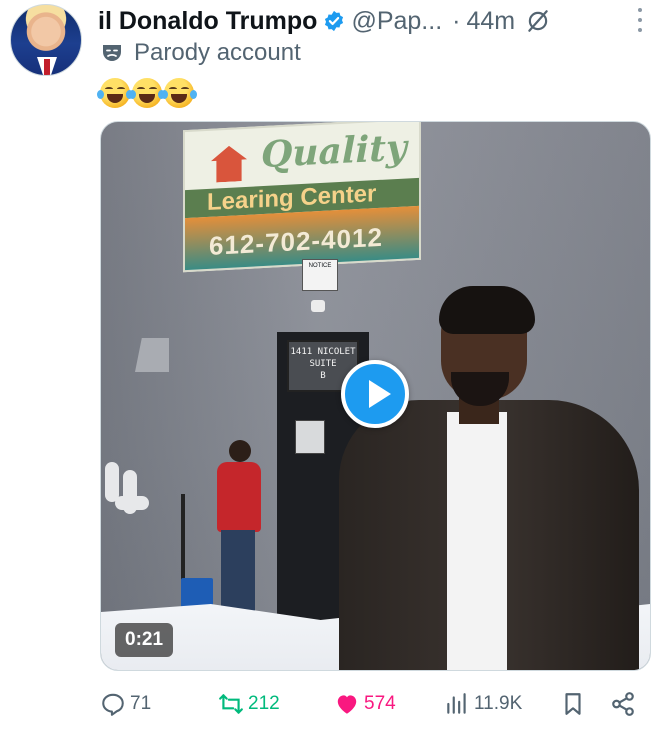 This screenshot has width=661, height=730. What do you see at coordinates (334, 21) in the screenshot?
I see `verified-badge-icon` at bounding box center [334, 21].